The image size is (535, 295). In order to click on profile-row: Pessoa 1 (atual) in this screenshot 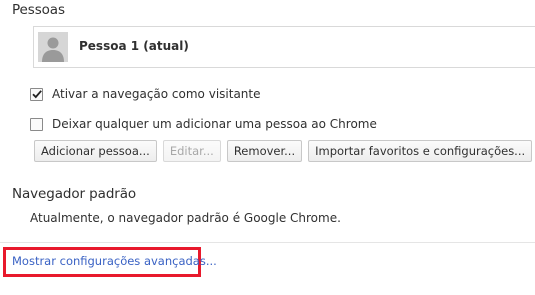, I will do `click(284, 47)`.